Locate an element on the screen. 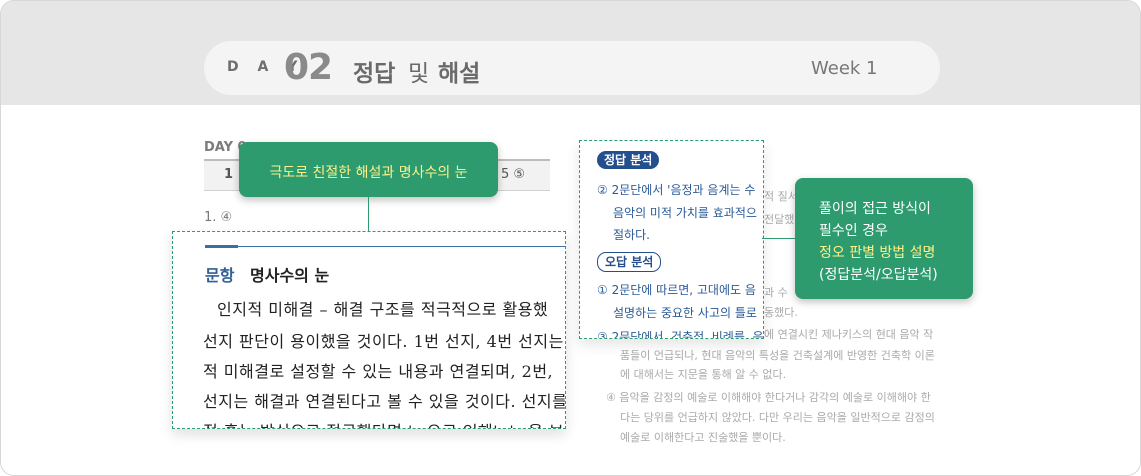 The width and height of the screenshot is (1141, 476). analysis-line: ① 2문단에 따르면, 고대에도 음 is located at coordinates (676, 290).